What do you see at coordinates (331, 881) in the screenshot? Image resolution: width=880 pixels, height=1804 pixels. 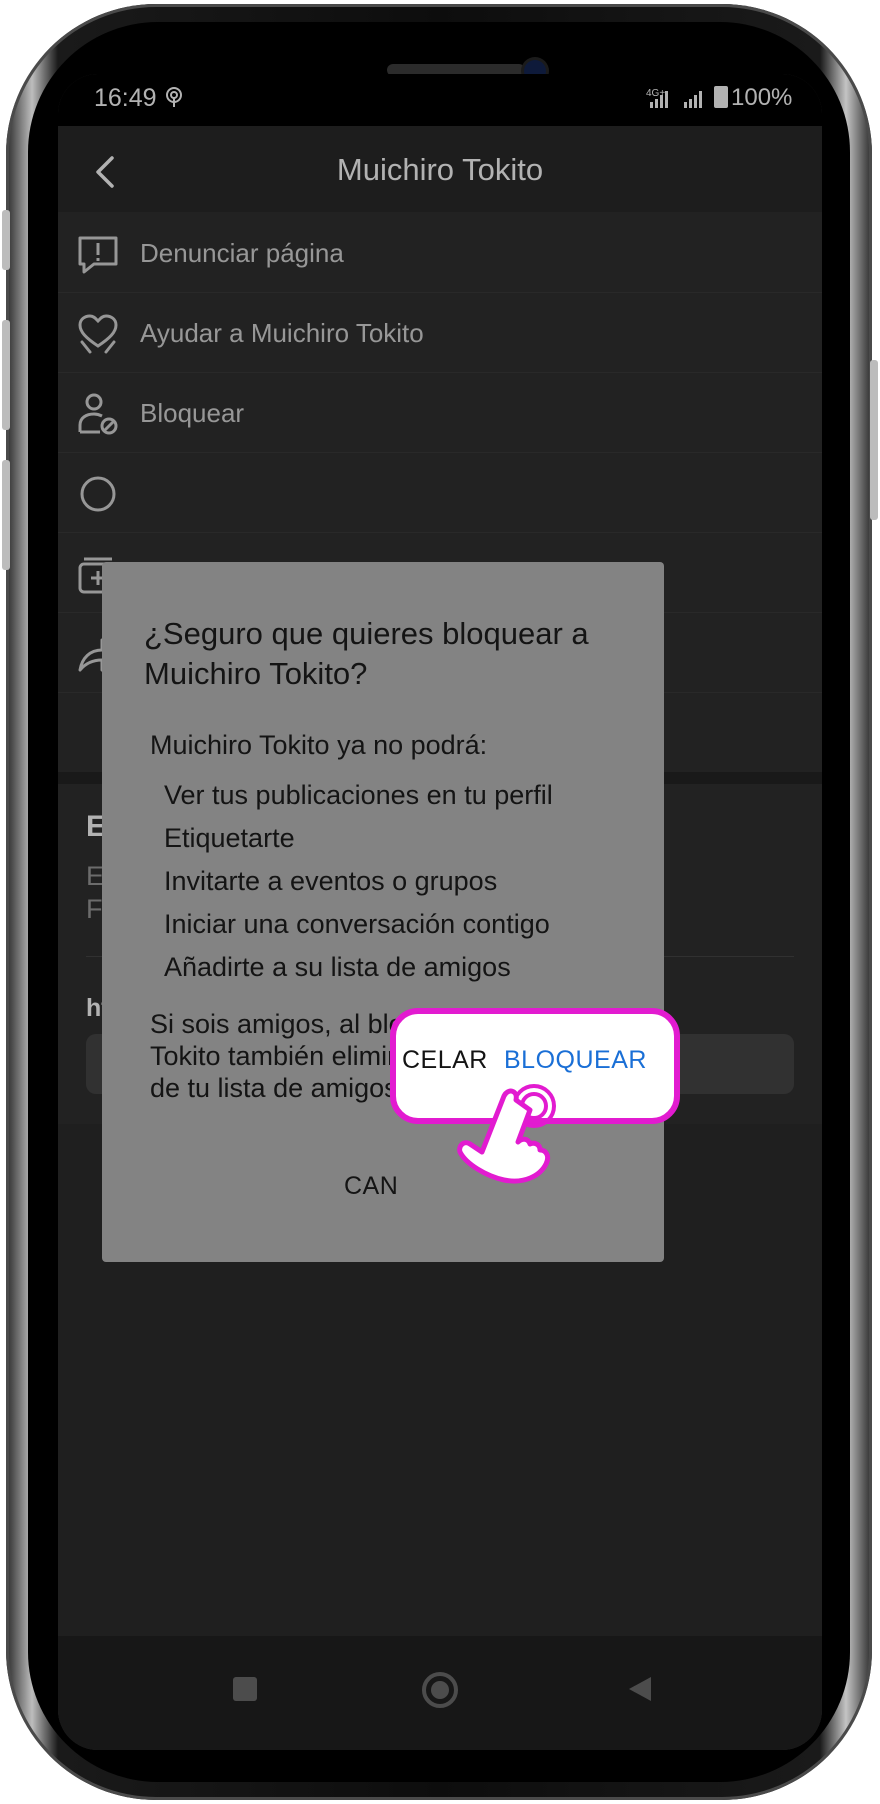 I see `list-item: Invitarte a eventos o grupos` at bounding box center [331, 881].